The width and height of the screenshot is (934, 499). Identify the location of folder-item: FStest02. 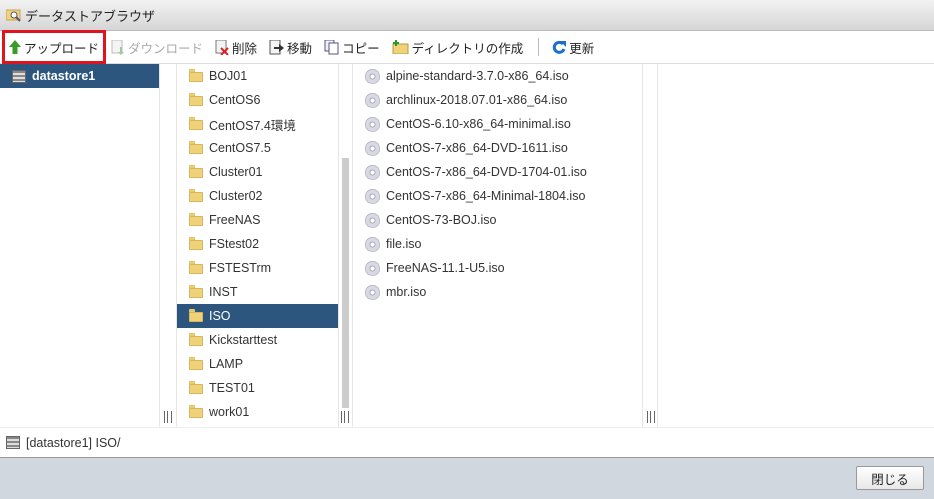
(257, 244).